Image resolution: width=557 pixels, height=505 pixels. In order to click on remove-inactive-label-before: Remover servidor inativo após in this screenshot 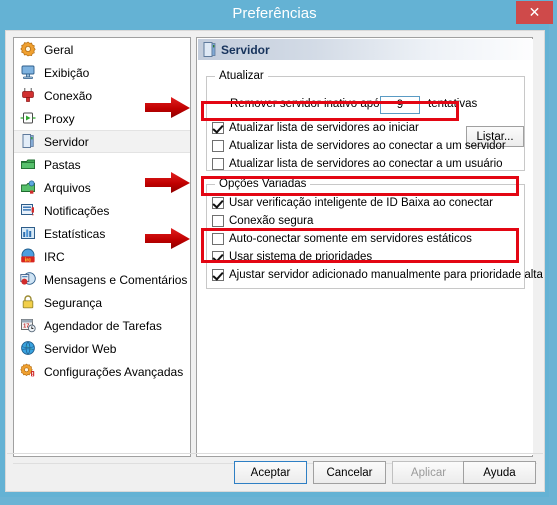, I will do `click(308, 104)`.